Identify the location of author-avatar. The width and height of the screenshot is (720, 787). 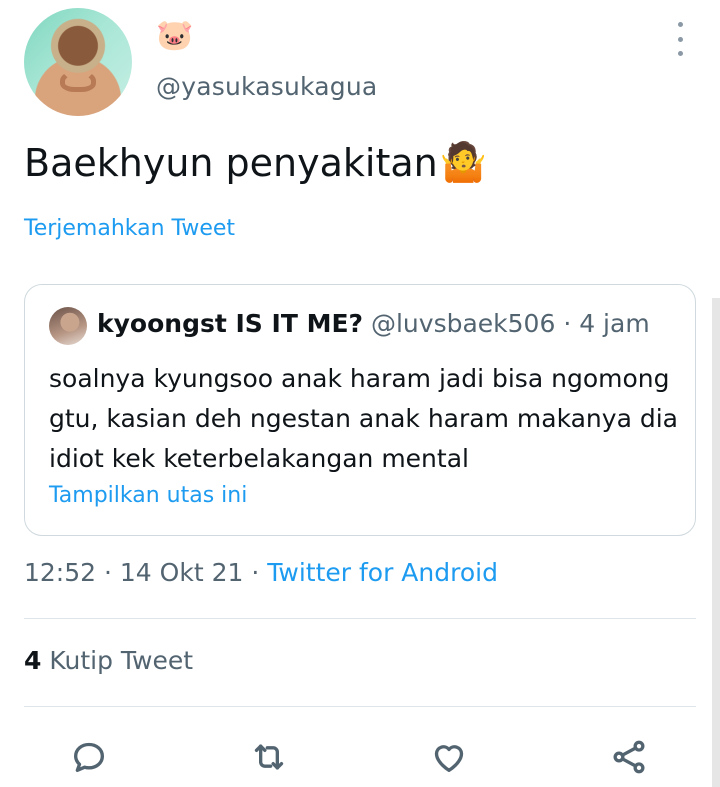
(78, 62).